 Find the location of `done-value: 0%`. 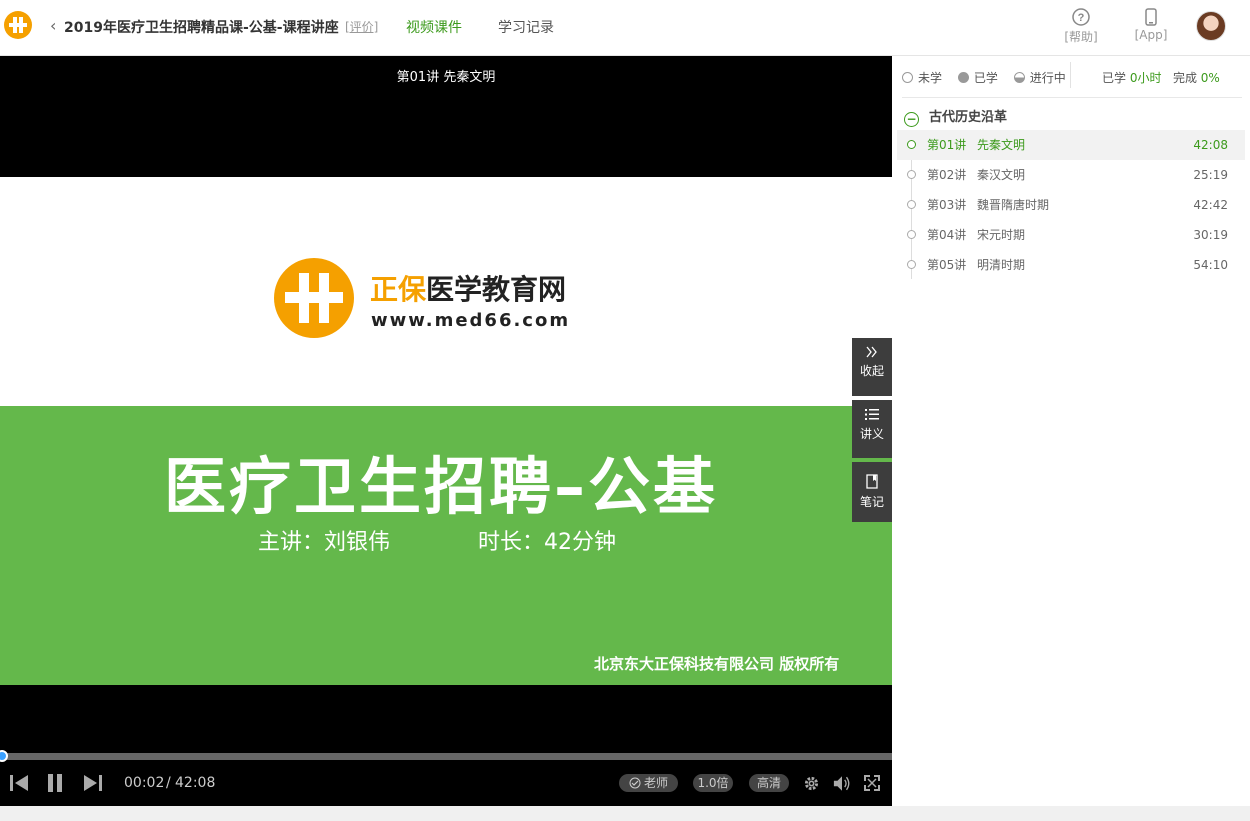

done-value: 0% is located at coordinates (1210, 78).